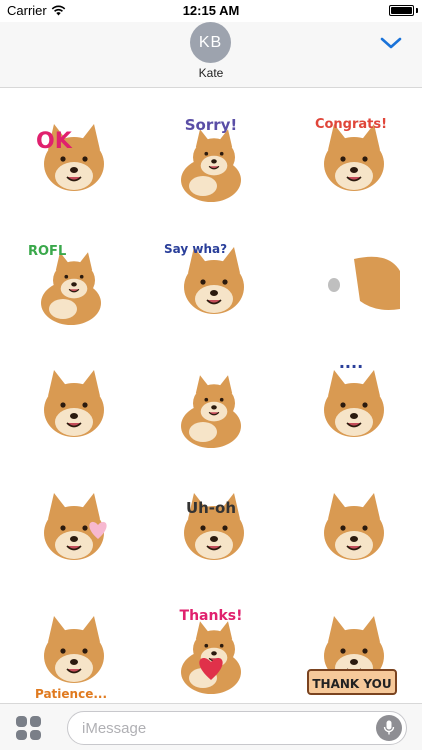 The height and width of the screenshot is (750, 422). Describe the element at coordinates (64, 284) in the screenshot. I see `shiba-sticker-image: ROFL` at that location.